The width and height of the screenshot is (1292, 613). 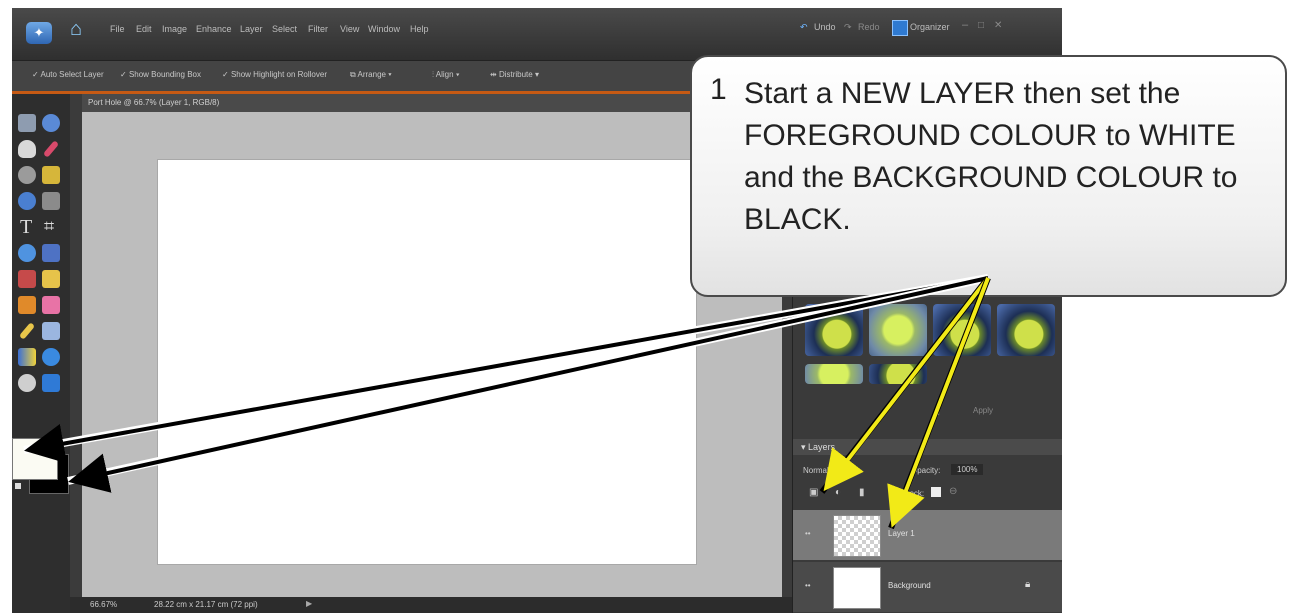 What do you see at coordinates (35, 459) in the screenshot?
I see `foreground-color-swatch` at bounding box center [35, 459].